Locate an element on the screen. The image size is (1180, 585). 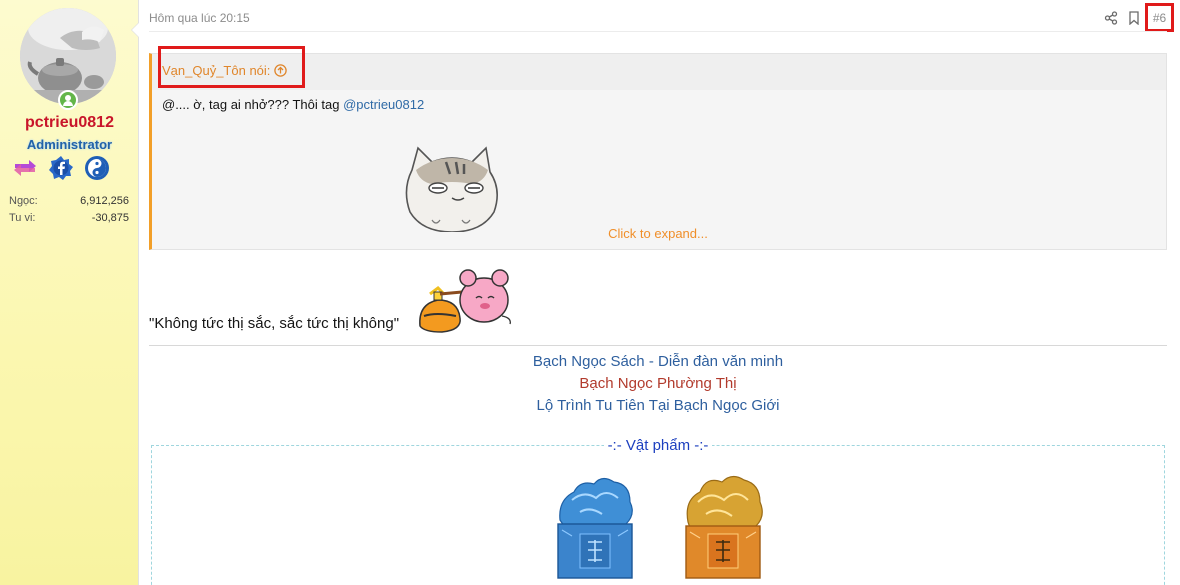
stat-row-ngoc: Ngọc: 6,912,256 is located at coordinates (69, 201).